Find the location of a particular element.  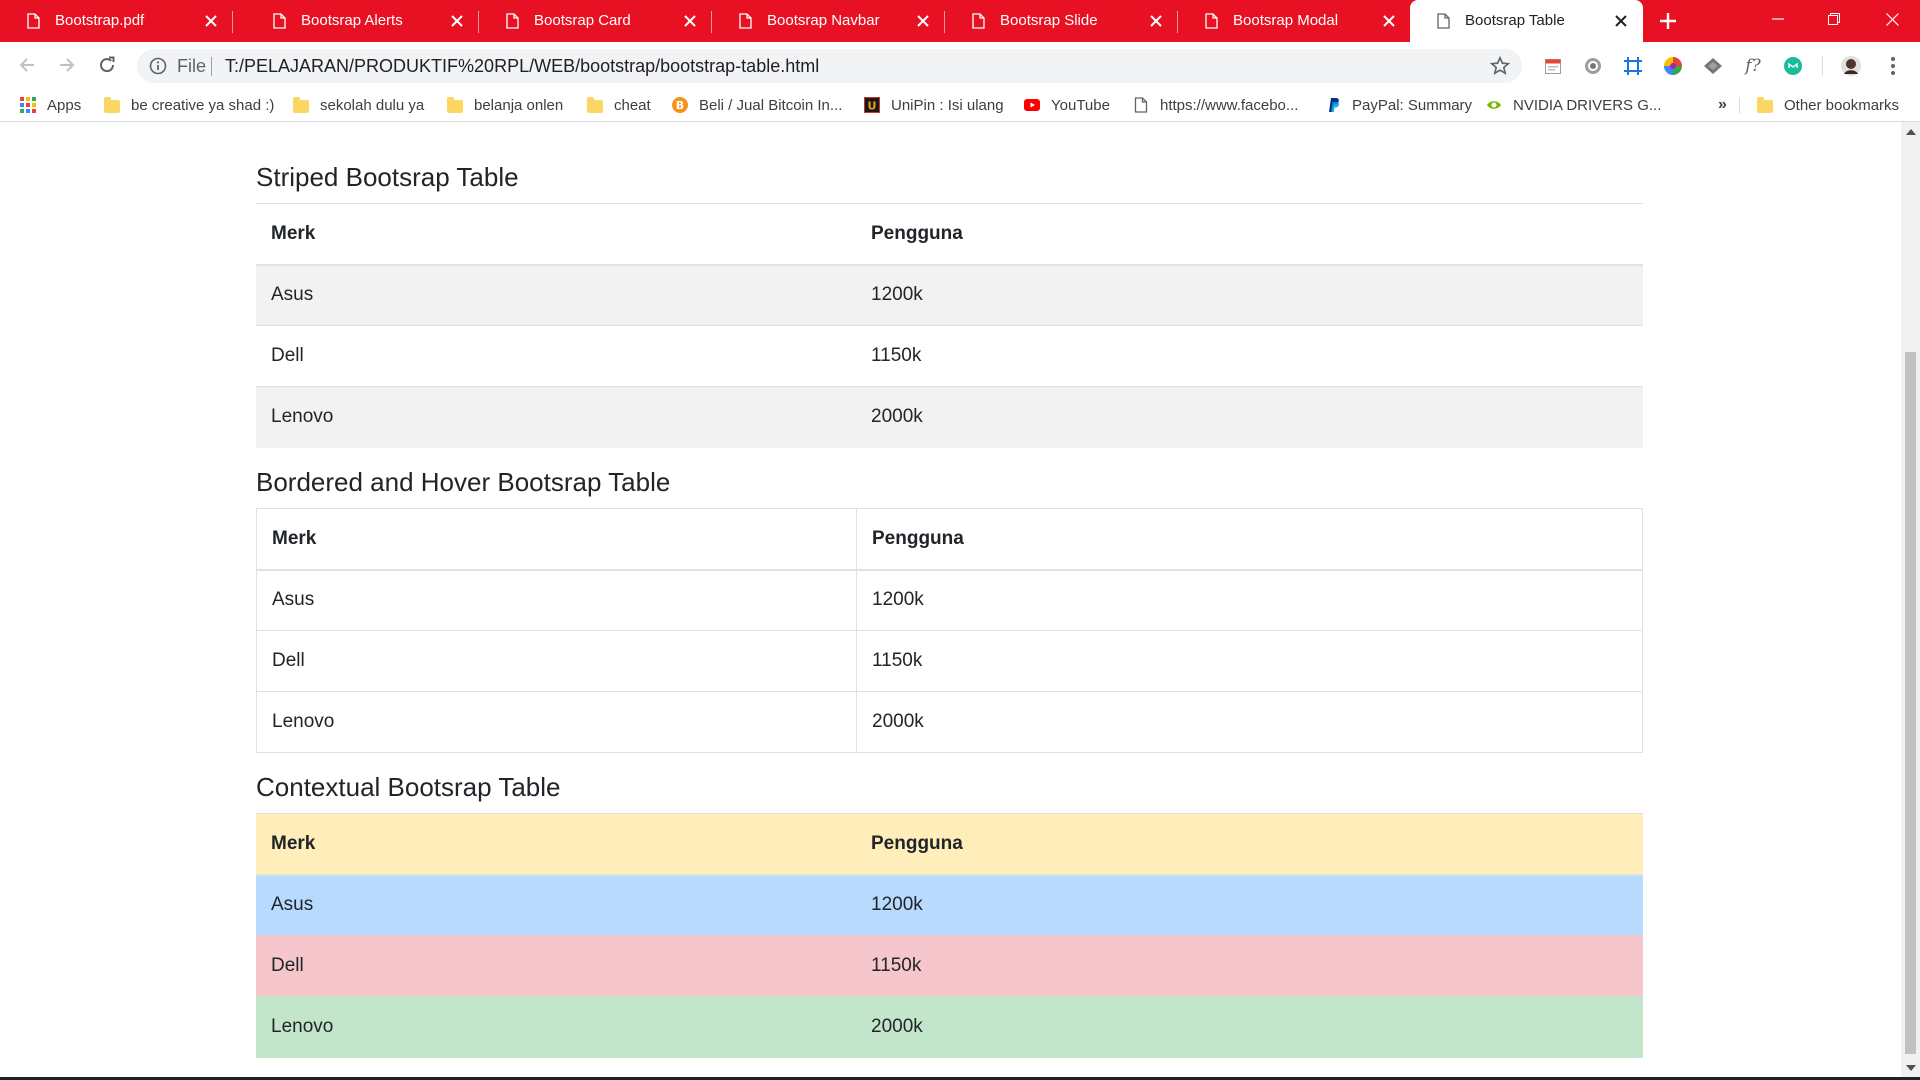

tab-separator is located at coordinates (232, 22).